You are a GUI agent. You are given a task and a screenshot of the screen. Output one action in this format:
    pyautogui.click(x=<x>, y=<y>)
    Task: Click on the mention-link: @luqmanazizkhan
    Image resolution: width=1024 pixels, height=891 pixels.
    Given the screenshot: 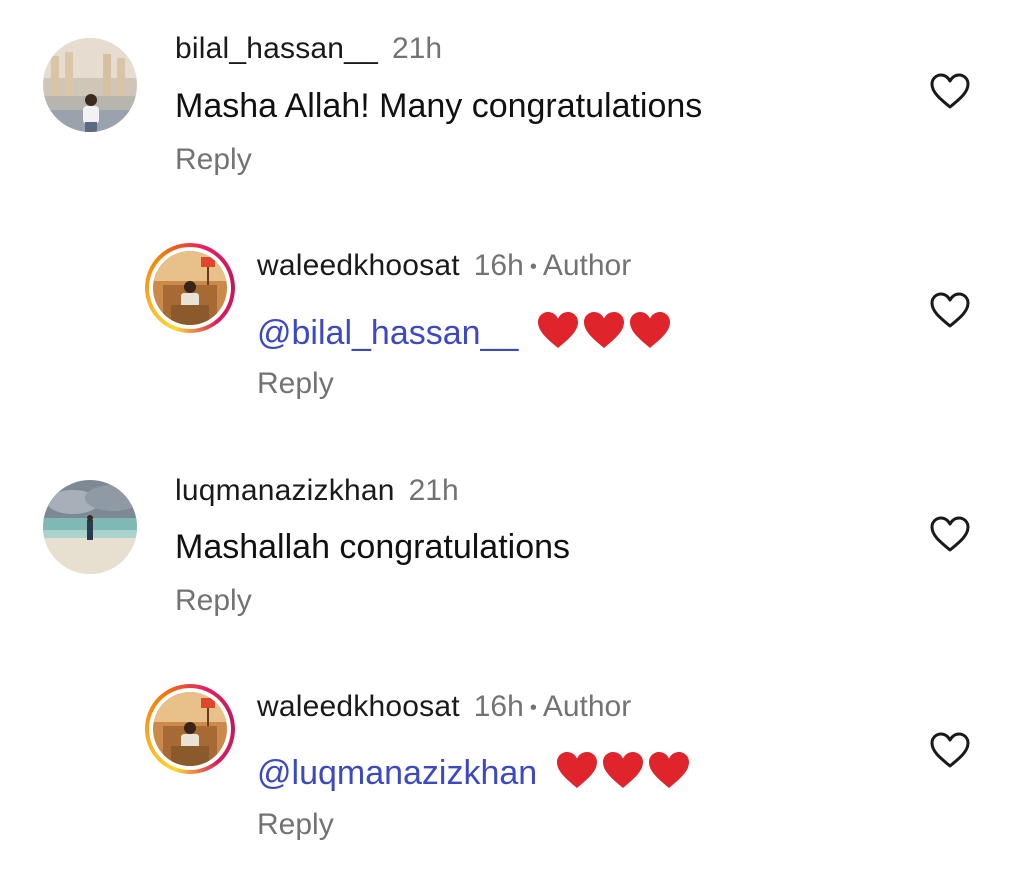 What is the action you would take?
    pyautogui.click(x=397, y=773)
    